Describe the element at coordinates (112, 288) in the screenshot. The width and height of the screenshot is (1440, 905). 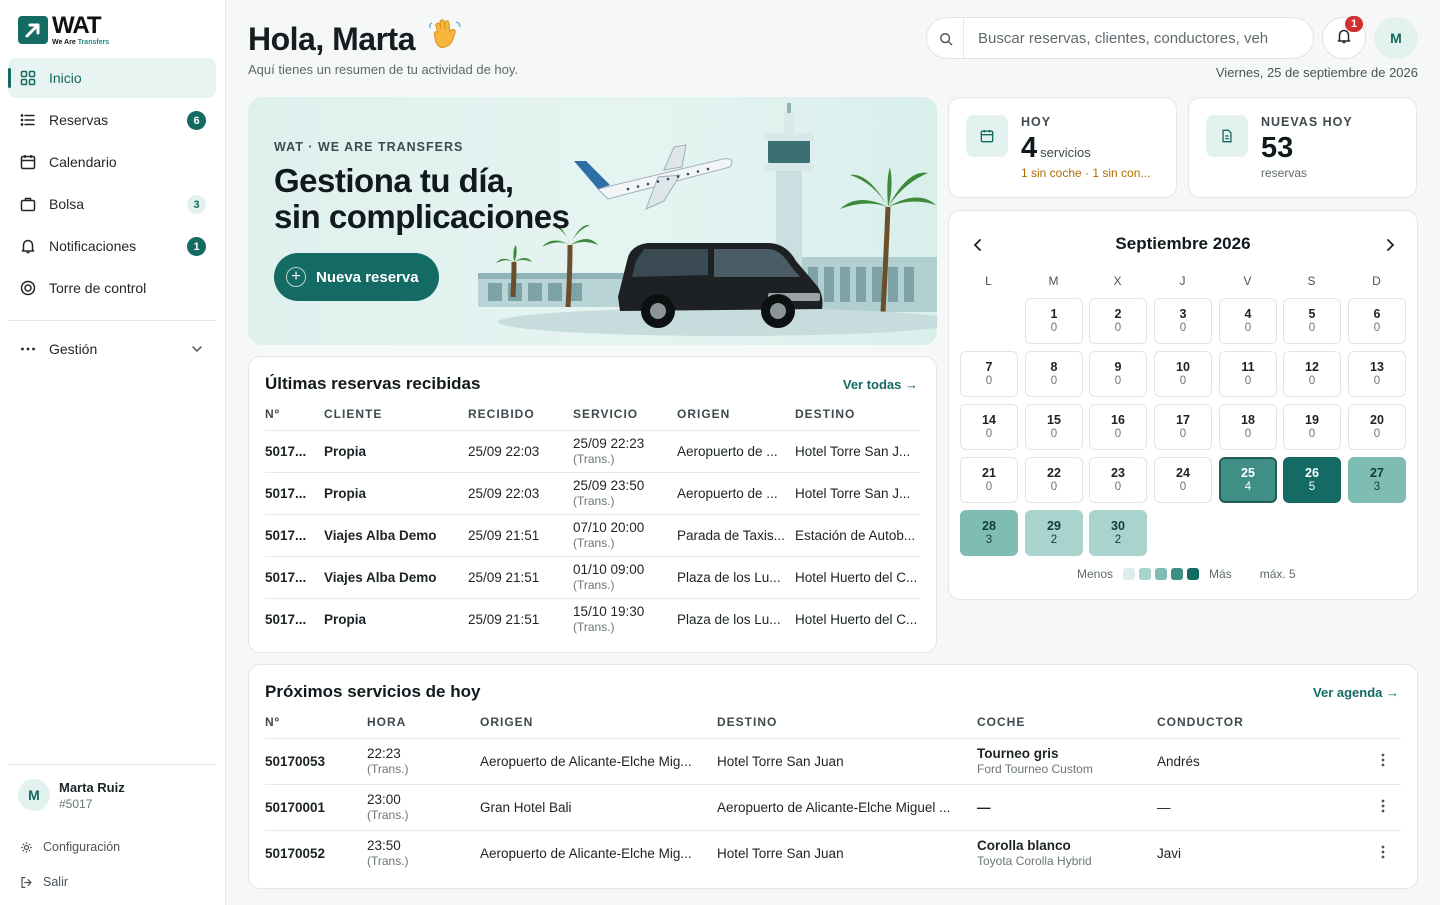
I see `sidebar-item-torre-de-control: Torre de control` at that location.